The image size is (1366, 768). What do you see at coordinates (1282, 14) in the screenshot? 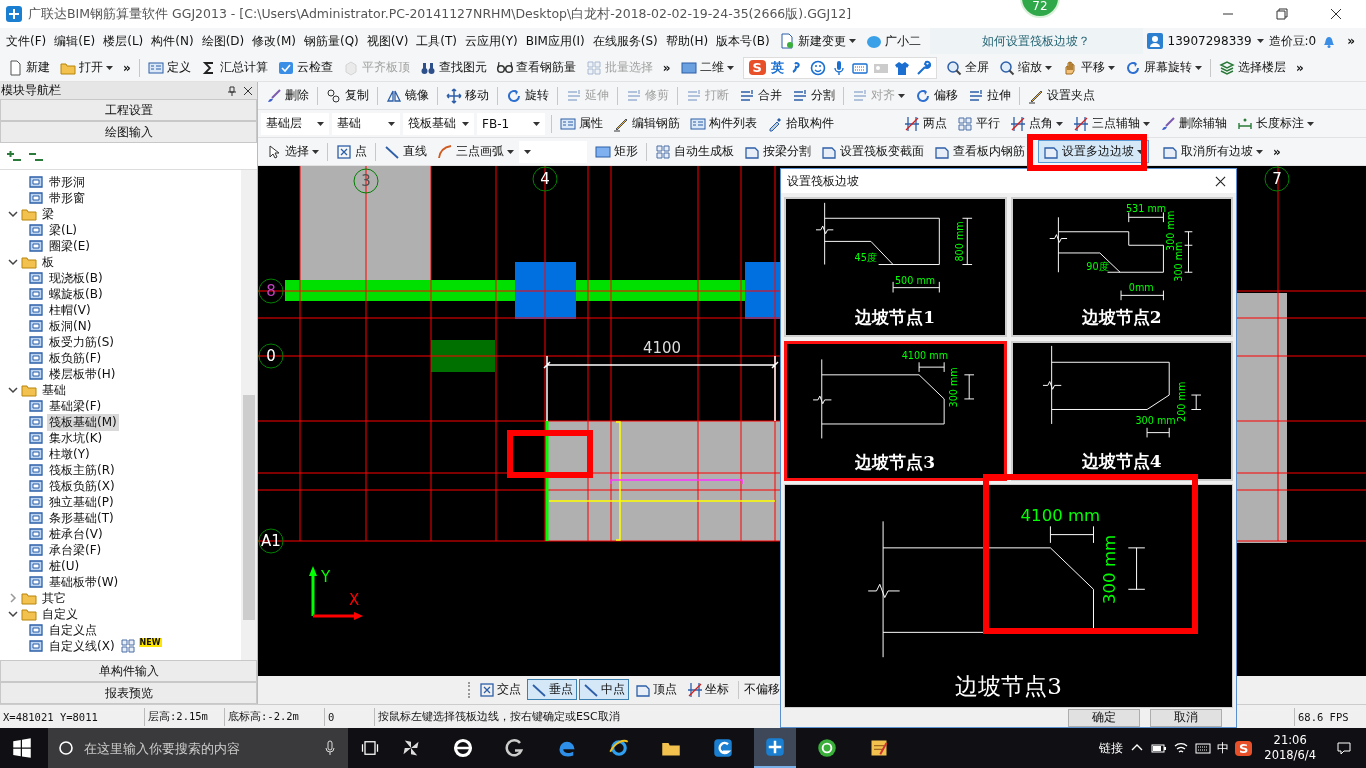
I see `restore-icon` at bounding box center [1282, 14].